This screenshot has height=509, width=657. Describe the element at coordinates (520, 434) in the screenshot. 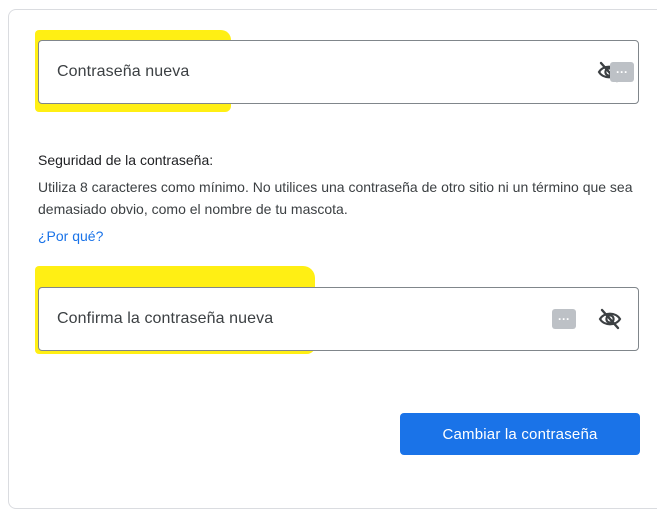

I see `change-password-button: Cambiar la contraseña` at that location.